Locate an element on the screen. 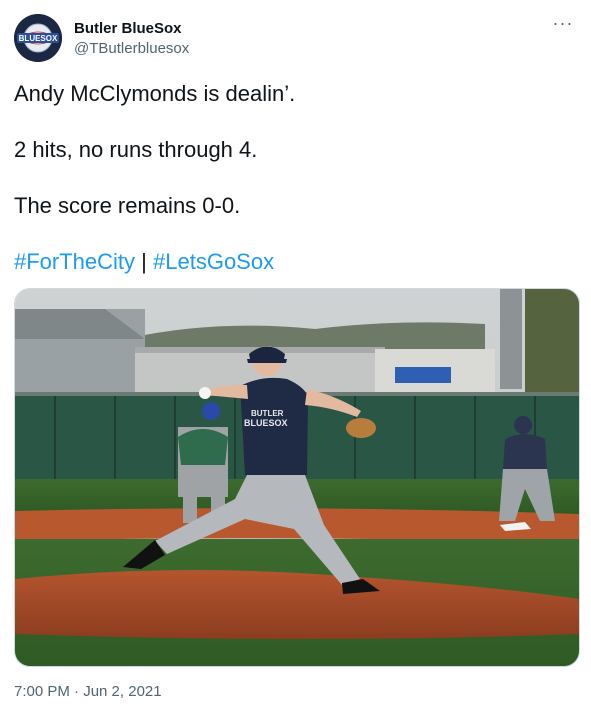 The image size is (591, 711). hashtag-line: #ForTheCity | #LetsGoSox is located at coordinates (294, 262).